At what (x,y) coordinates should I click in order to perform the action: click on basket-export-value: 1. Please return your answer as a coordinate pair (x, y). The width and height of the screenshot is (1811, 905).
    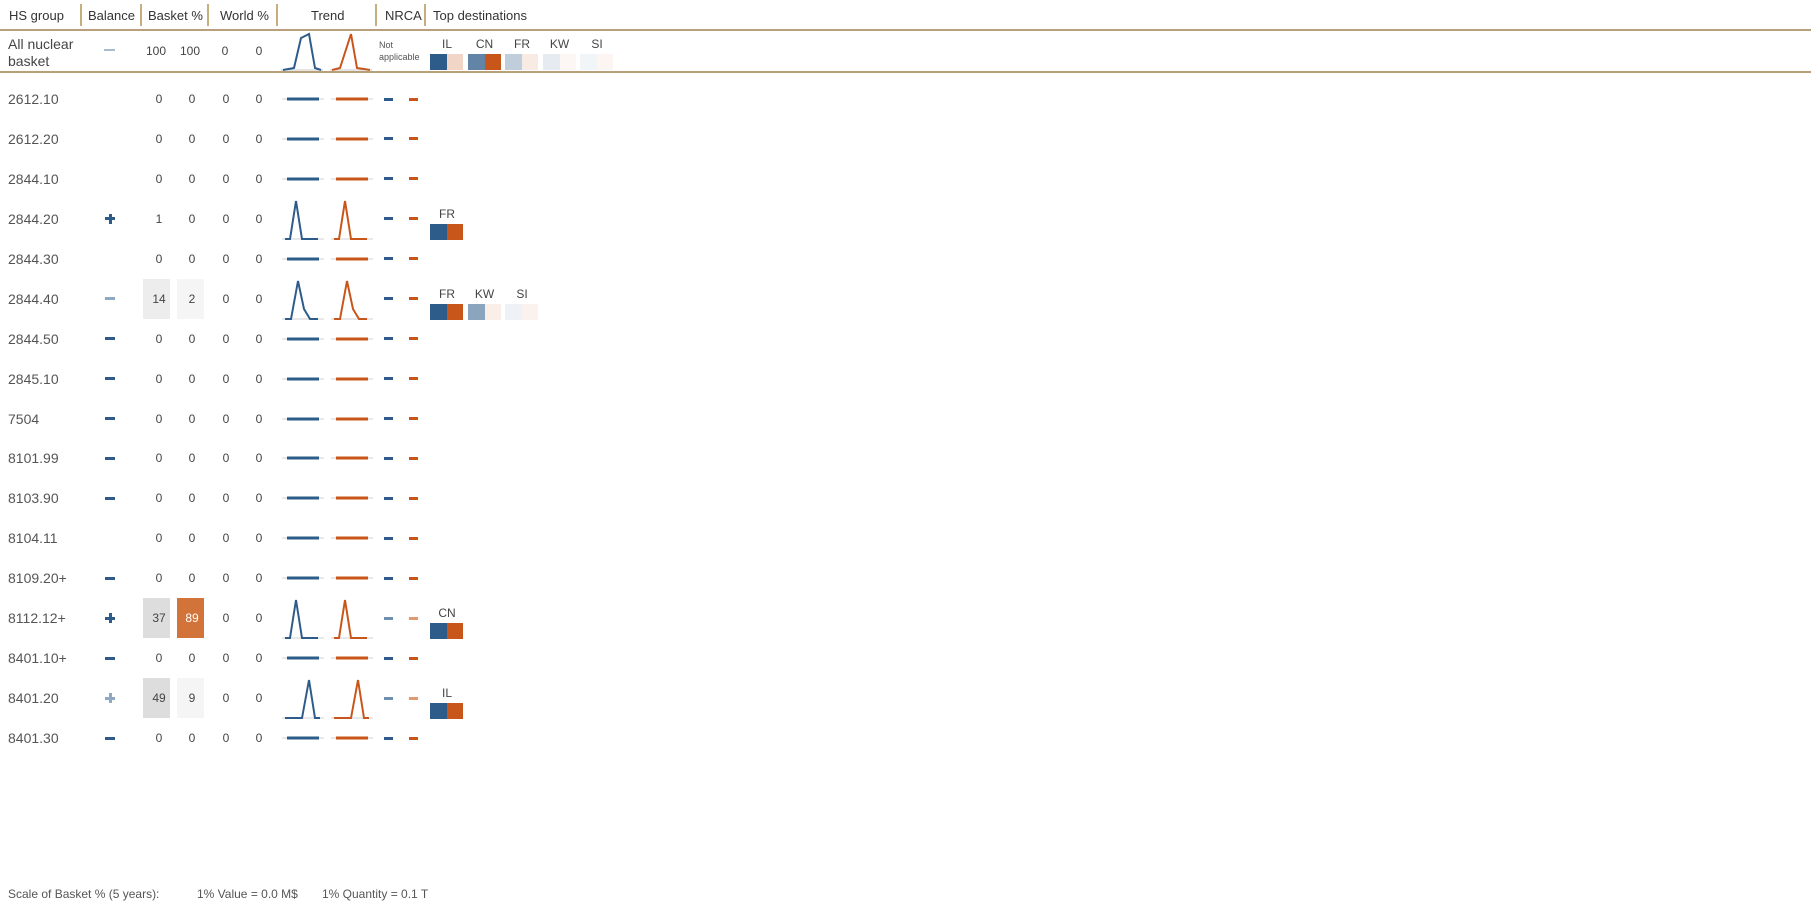
    Looking at the image, I should click on (159, 218).